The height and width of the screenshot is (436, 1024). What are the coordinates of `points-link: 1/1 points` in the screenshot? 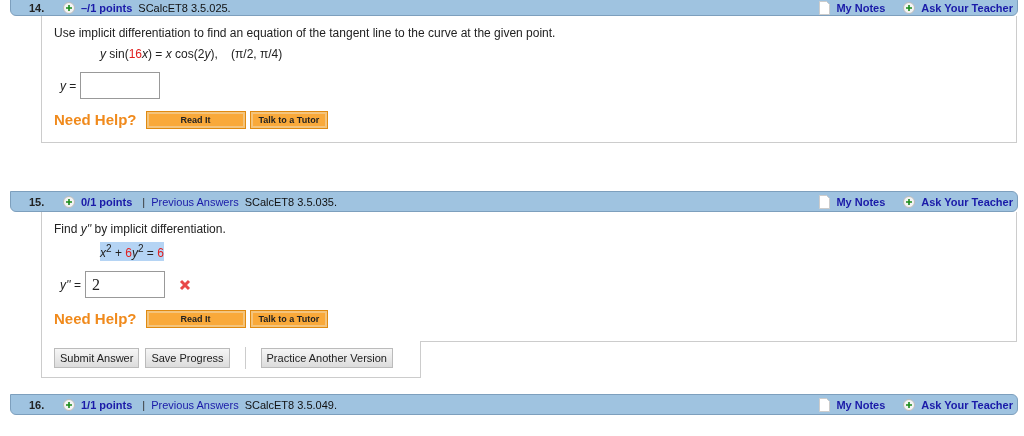 It's located at (107, 404).